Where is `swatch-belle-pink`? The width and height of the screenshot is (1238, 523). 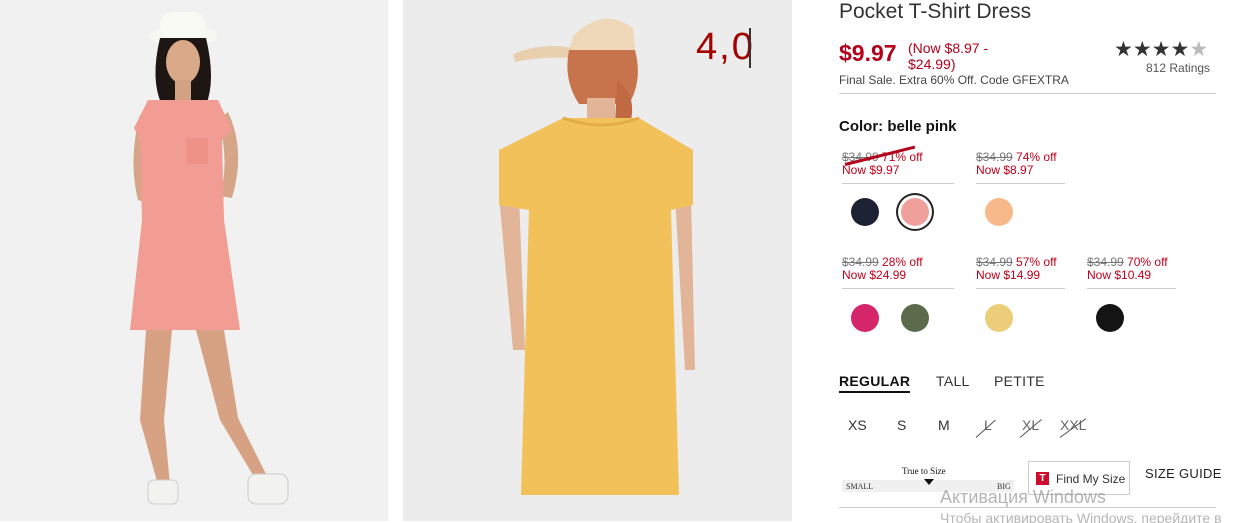 swatch-belle-pink is located at coordinates (915, 212).